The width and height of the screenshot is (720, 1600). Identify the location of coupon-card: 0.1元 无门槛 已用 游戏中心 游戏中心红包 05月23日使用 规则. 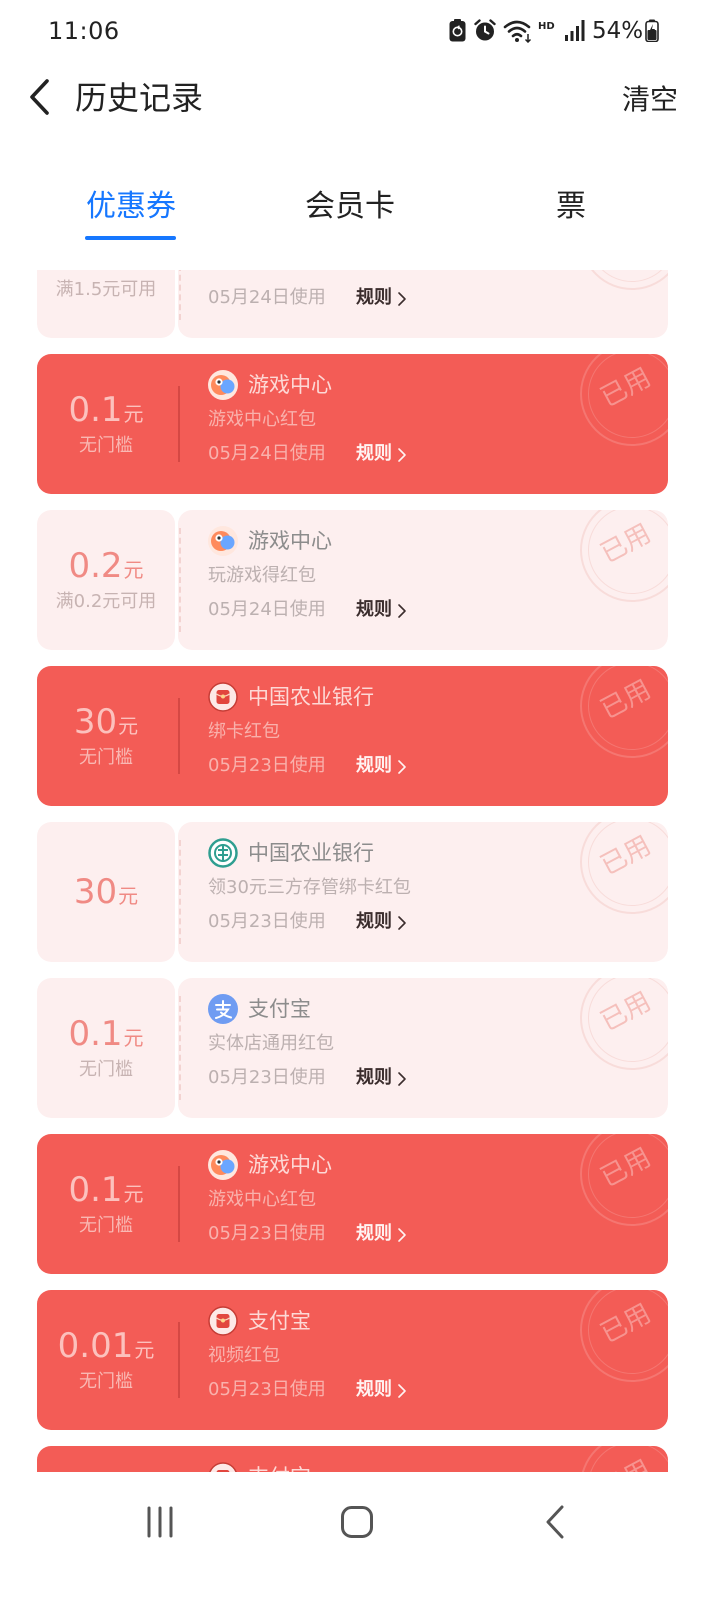
(352, 1204).